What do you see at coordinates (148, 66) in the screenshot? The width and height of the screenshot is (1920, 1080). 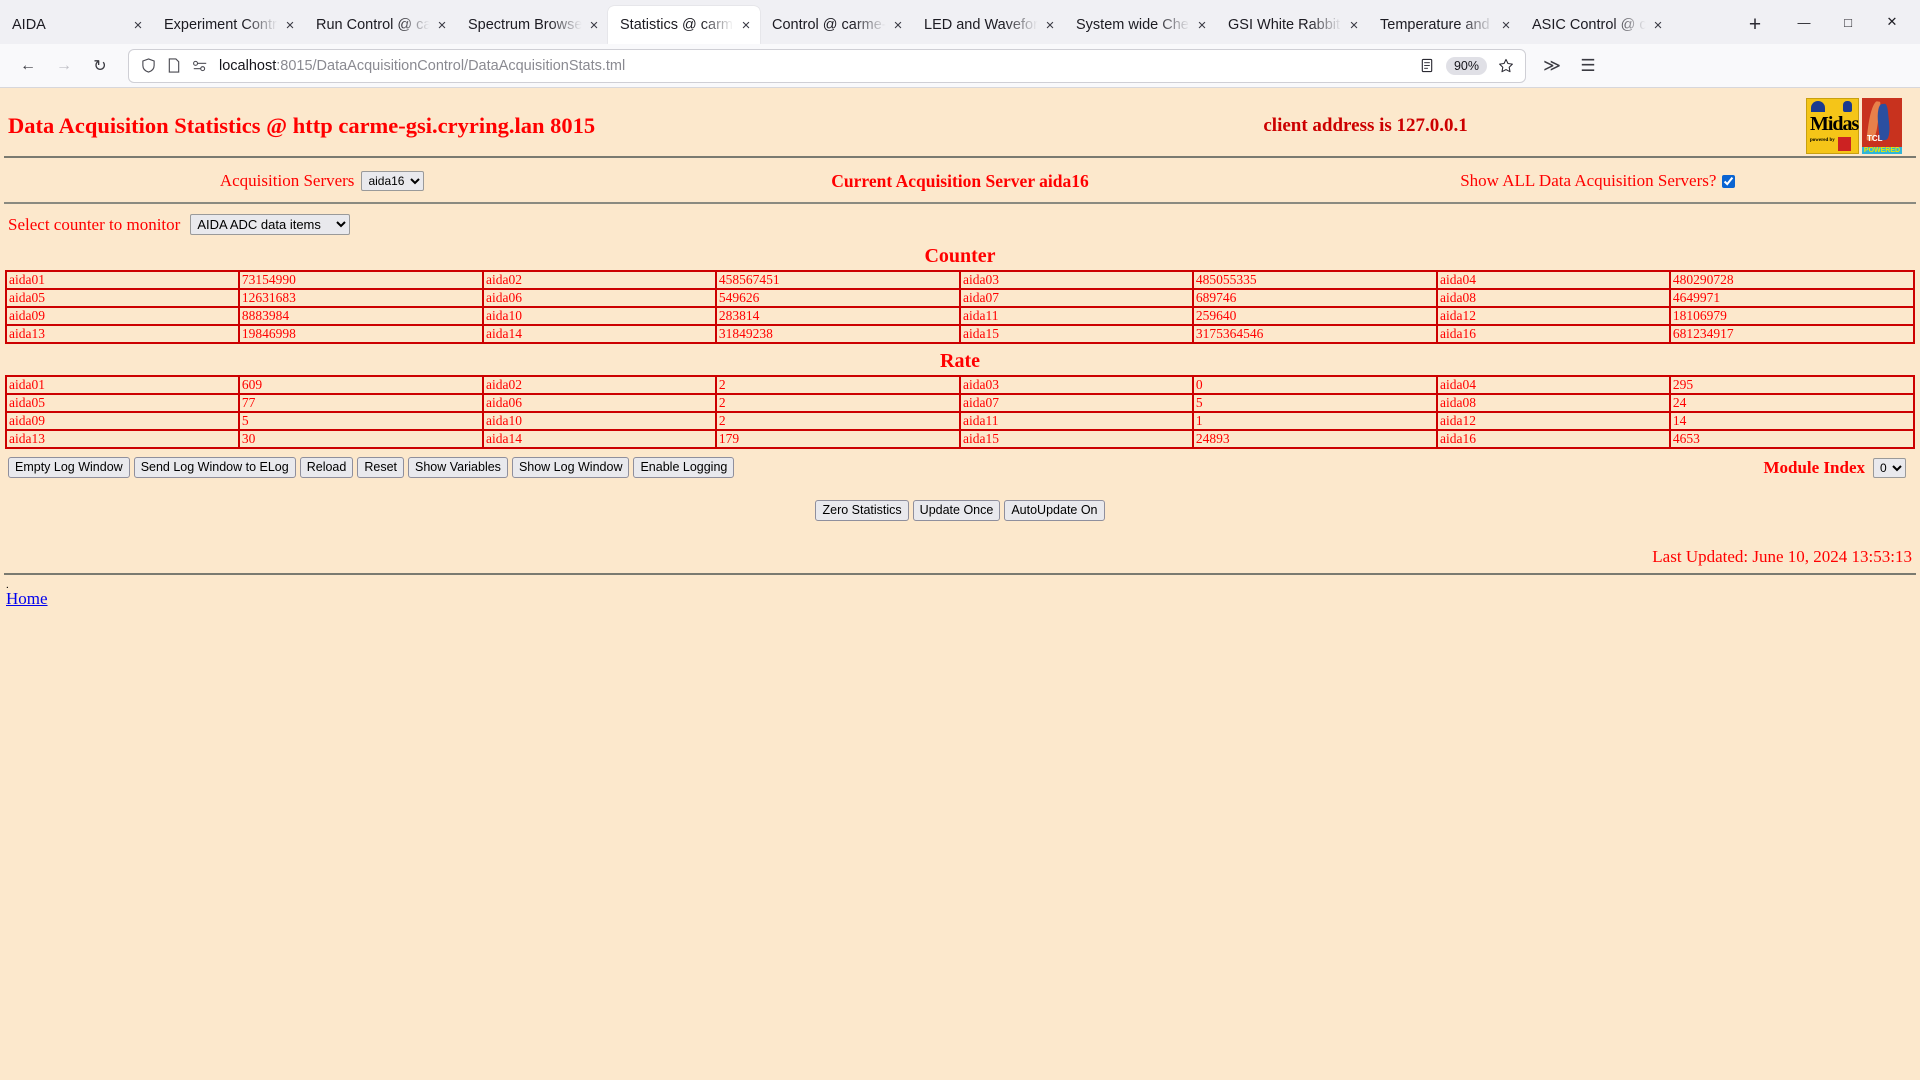 I see `shield-icon` at bounding box center [148, 66].